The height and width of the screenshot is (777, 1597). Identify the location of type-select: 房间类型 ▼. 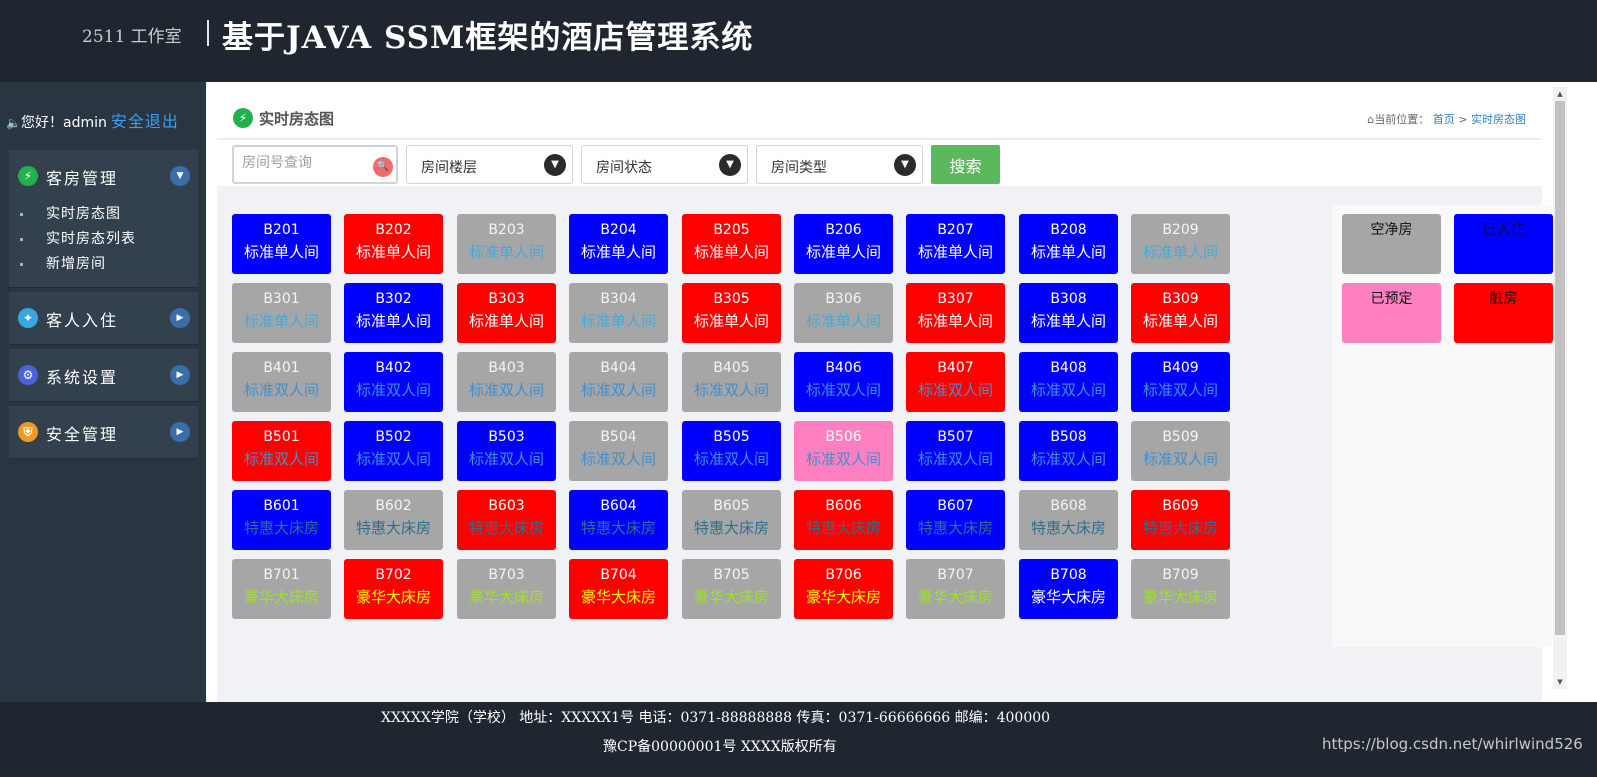
(839, 164).